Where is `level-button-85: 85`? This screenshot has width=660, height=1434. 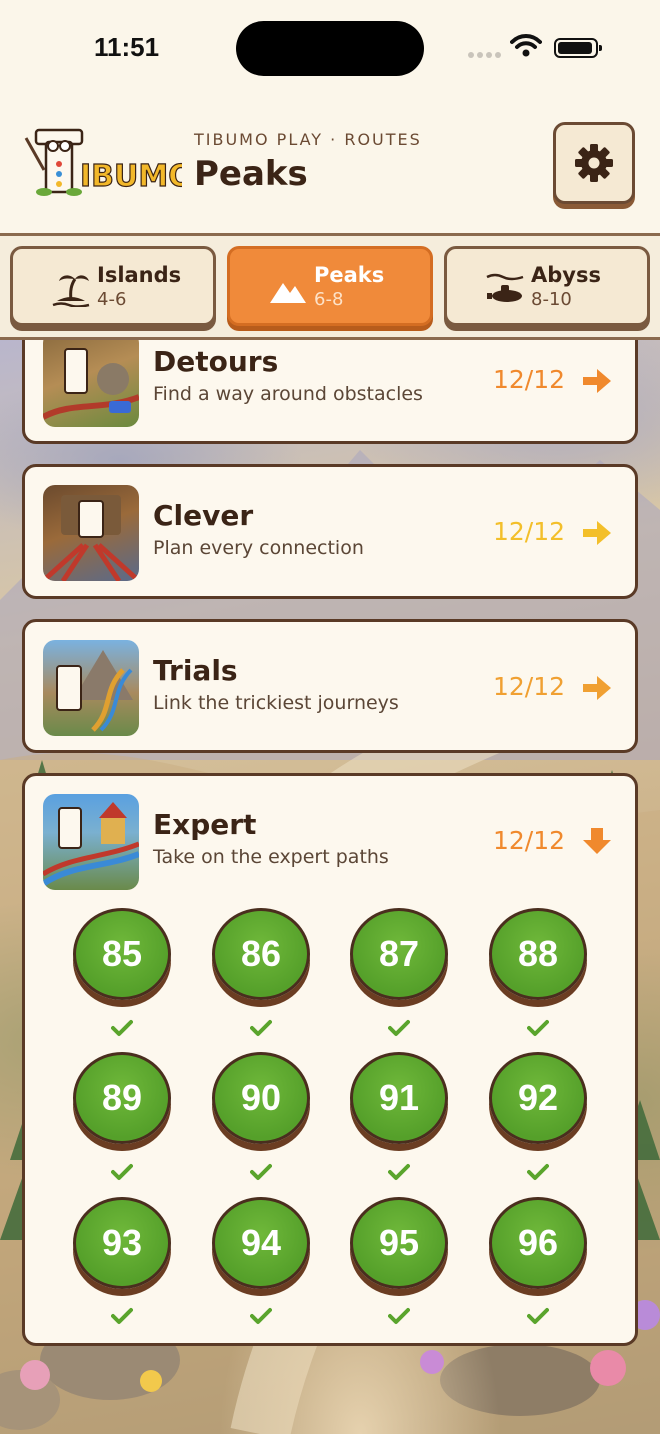 level-button-85: 85 is located at coordinates (122, 954).